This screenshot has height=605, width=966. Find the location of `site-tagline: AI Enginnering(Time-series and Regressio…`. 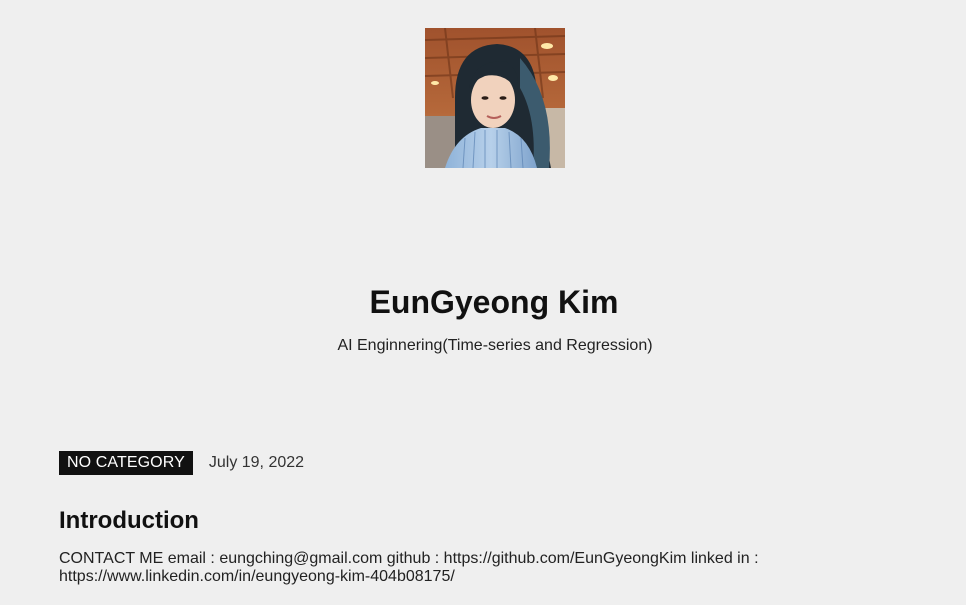

site-tagline: AI Enginnering(Time-series and Regressio… is located at coordinates (495, 345).